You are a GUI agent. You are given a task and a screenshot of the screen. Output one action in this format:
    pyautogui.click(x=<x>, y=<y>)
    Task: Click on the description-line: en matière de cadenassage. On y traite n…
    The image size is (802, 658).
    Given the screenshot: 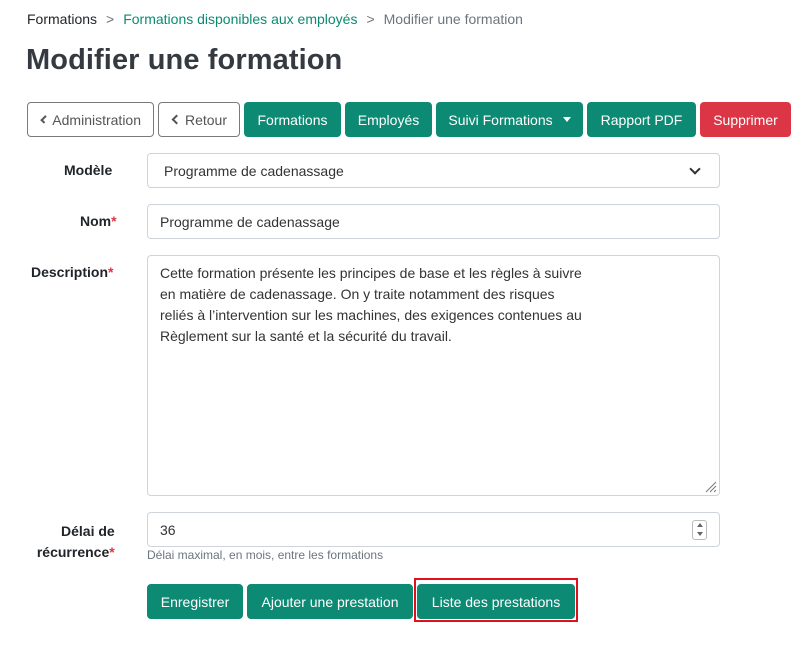 What is the action you would take?
    pyautogui.click(x=357, y=294)
    